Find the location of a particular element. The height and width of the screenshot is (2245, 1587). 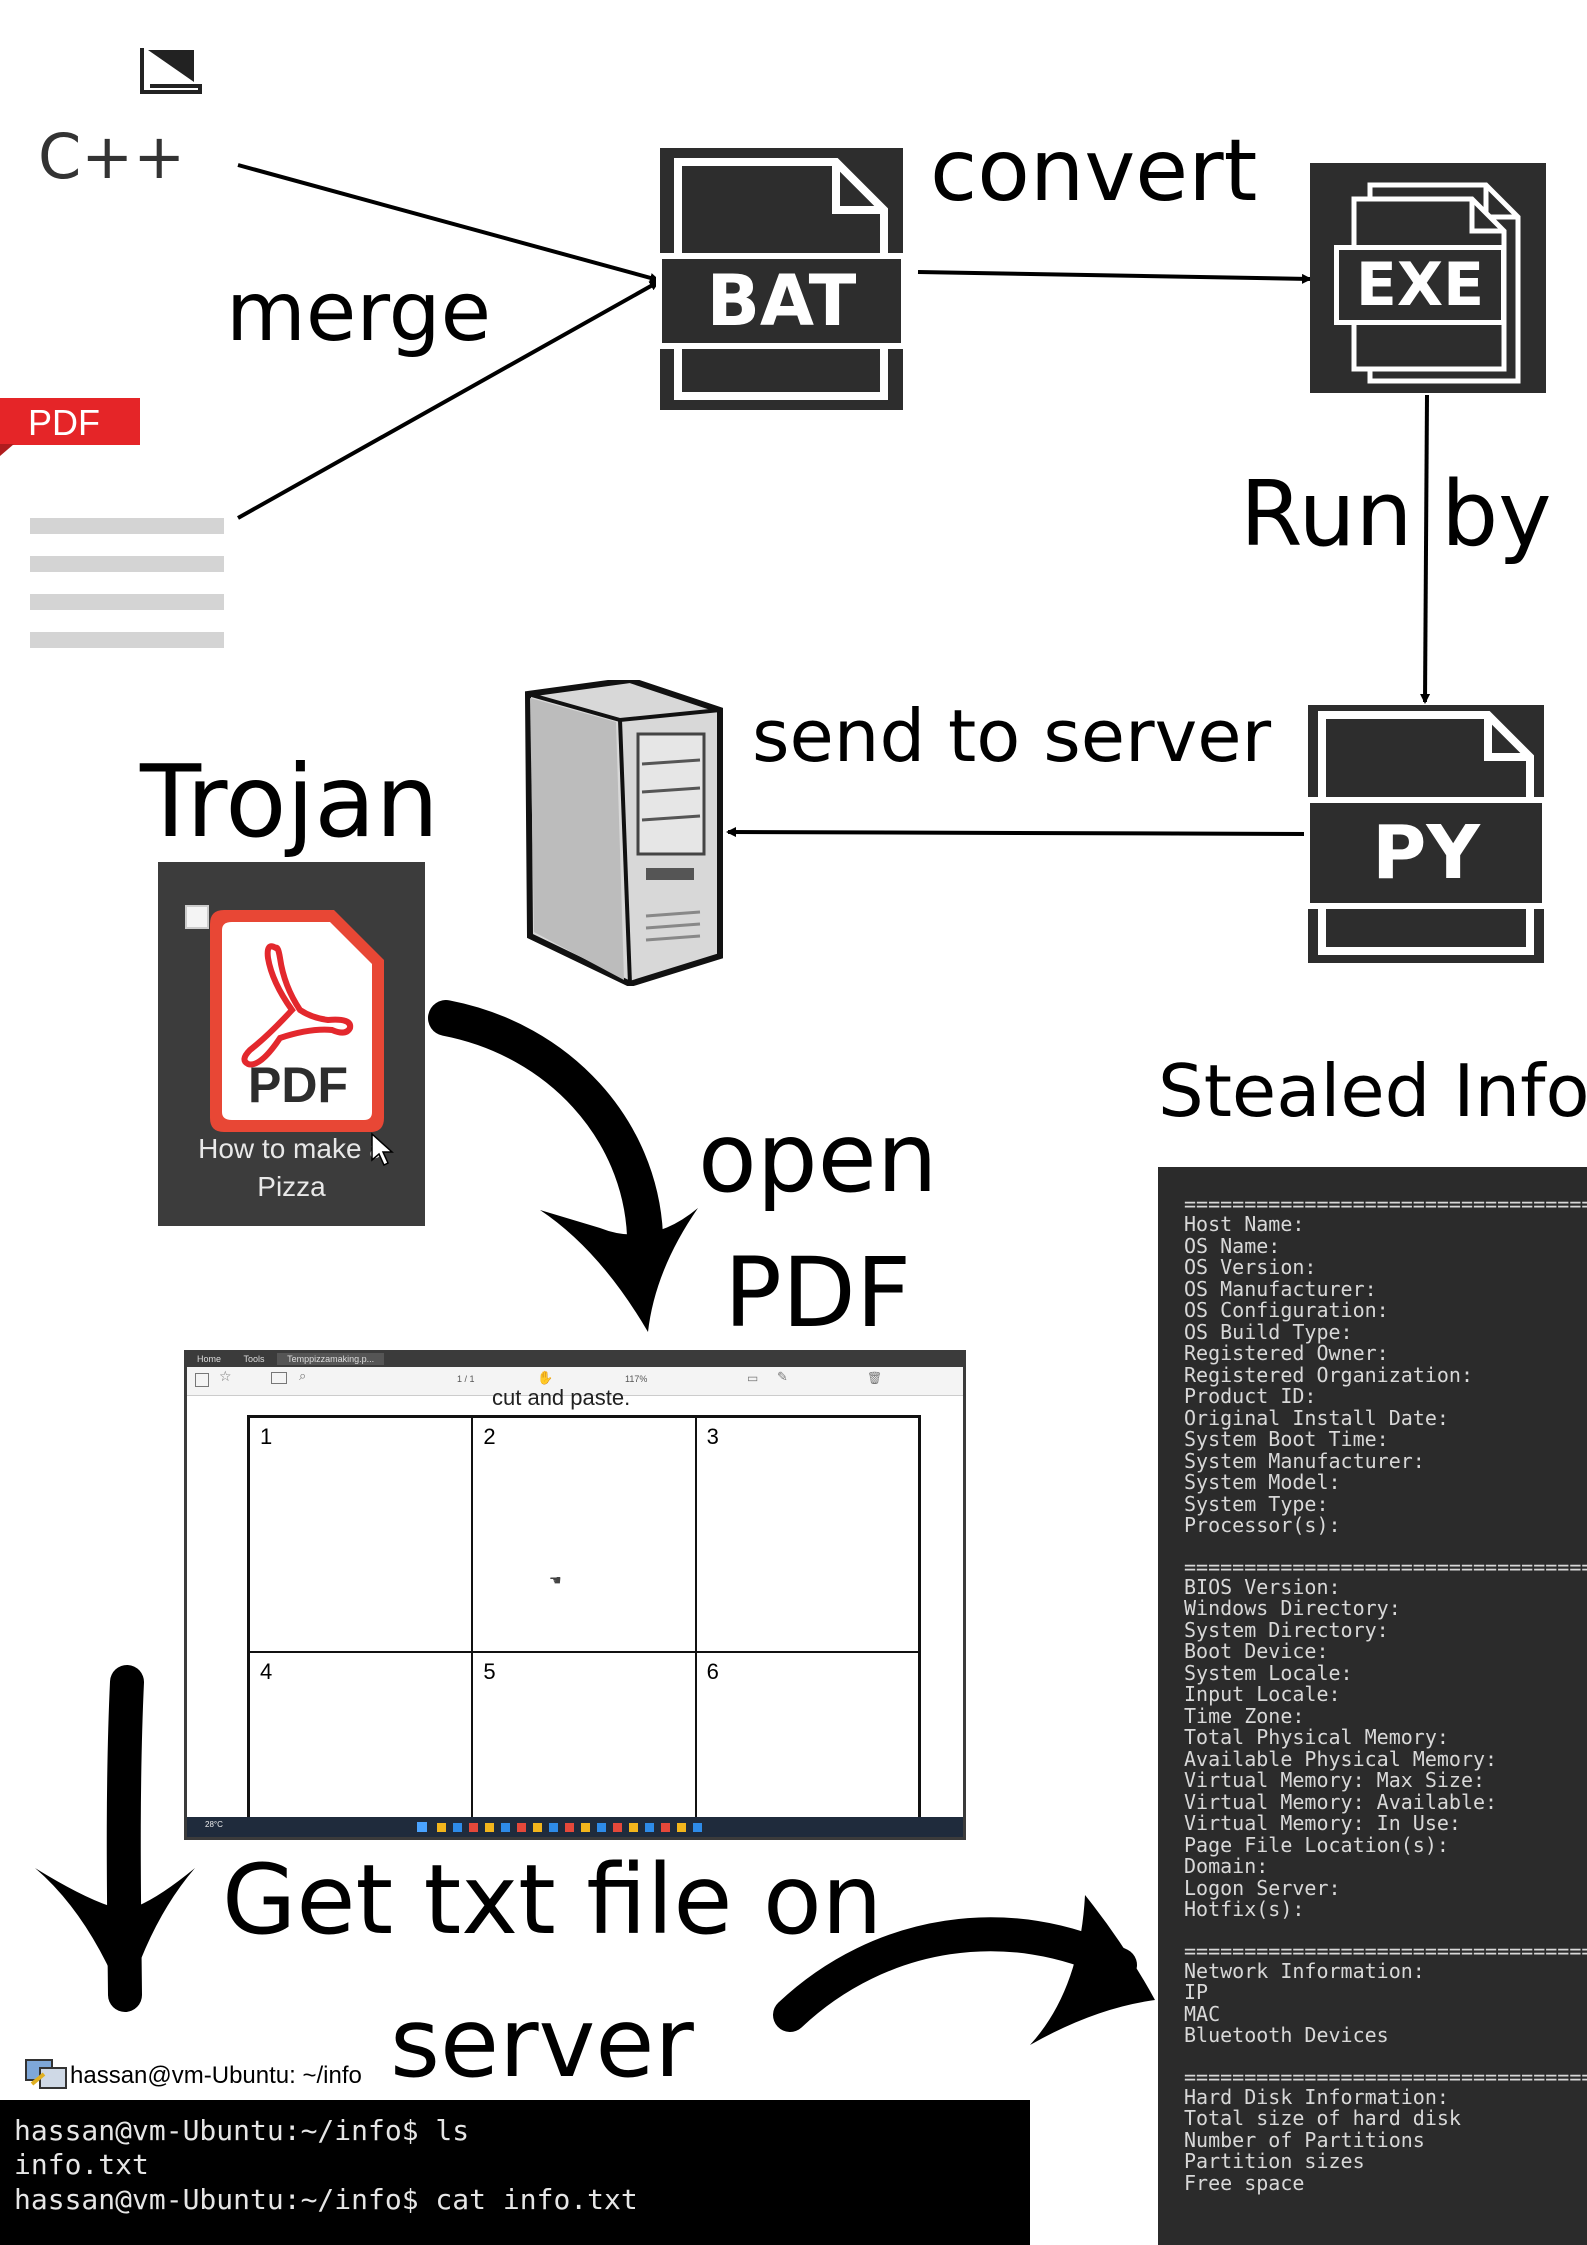

server-icon is located at coordinates (623, 833).